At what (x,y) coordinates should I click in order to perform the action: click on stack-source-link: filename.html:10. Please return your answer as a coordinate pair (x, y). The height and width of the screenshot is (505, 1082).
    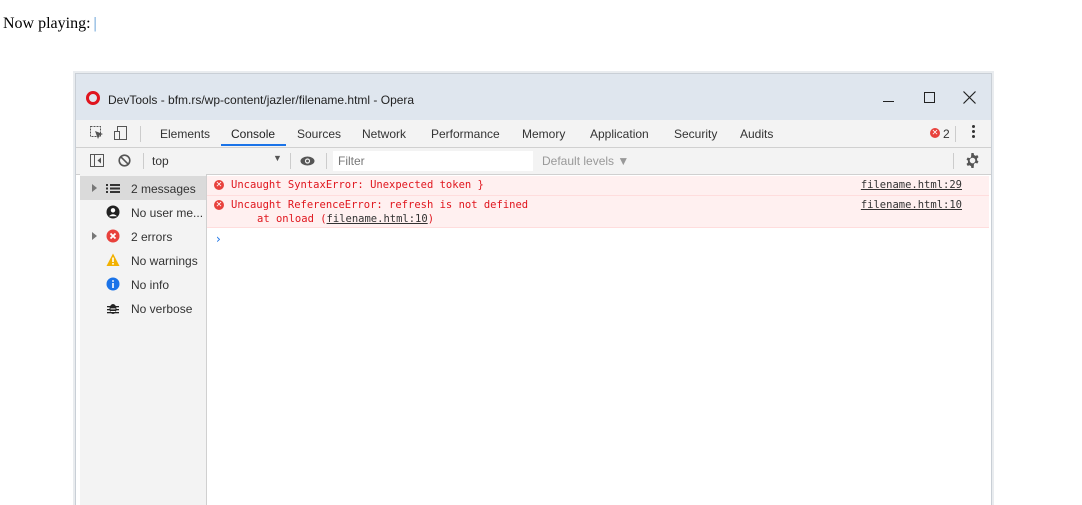
    Looking at the image, I should click on (377, 219).